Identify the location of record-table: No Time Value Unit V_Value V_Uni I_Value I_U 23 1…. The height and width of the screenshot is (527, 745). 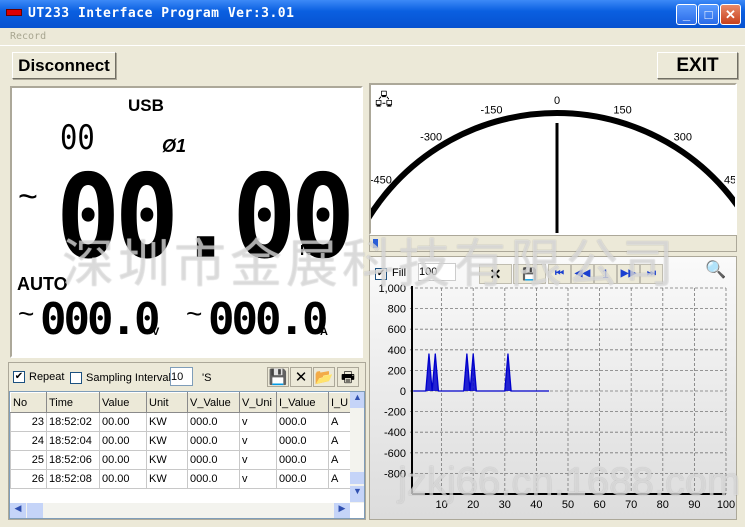
(187, 455).